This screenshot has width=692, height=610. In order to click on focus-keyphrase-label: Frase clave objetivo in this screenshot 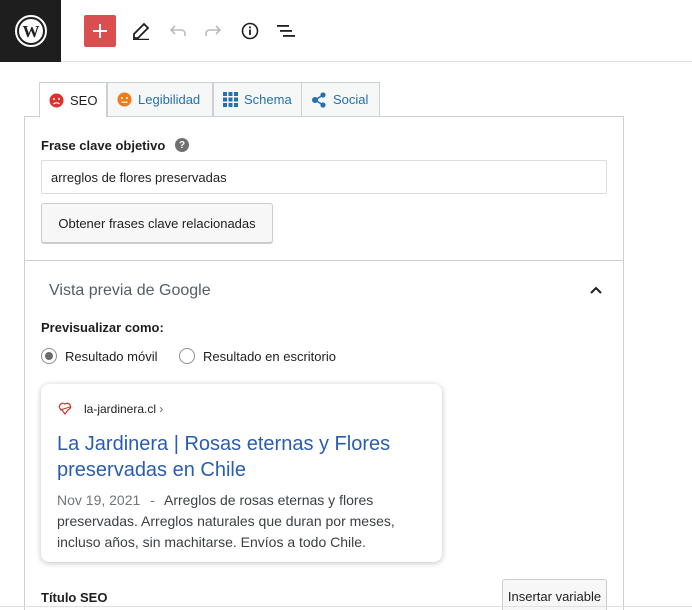, I will do `click(103, 145)`.